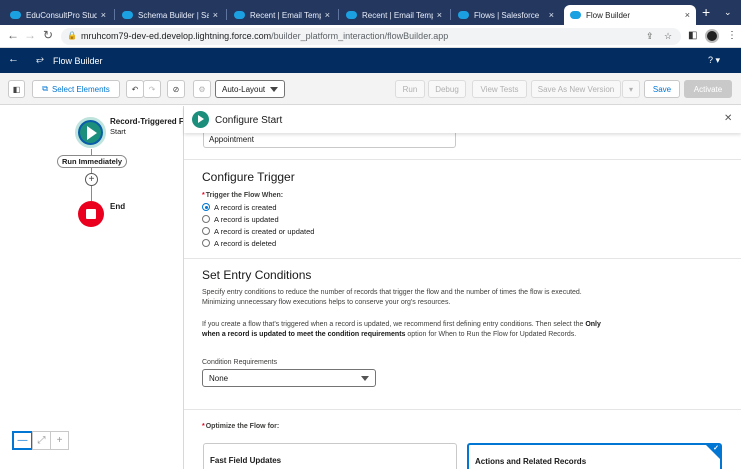  I want to click on save-menu-chevron-down-icon: ▾, so click(631, 89).